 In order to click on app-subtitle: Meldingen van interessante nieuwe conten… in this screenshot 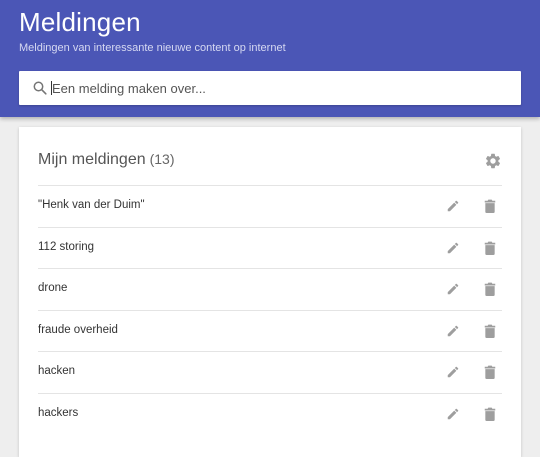, I will do `click(152, 48)`.